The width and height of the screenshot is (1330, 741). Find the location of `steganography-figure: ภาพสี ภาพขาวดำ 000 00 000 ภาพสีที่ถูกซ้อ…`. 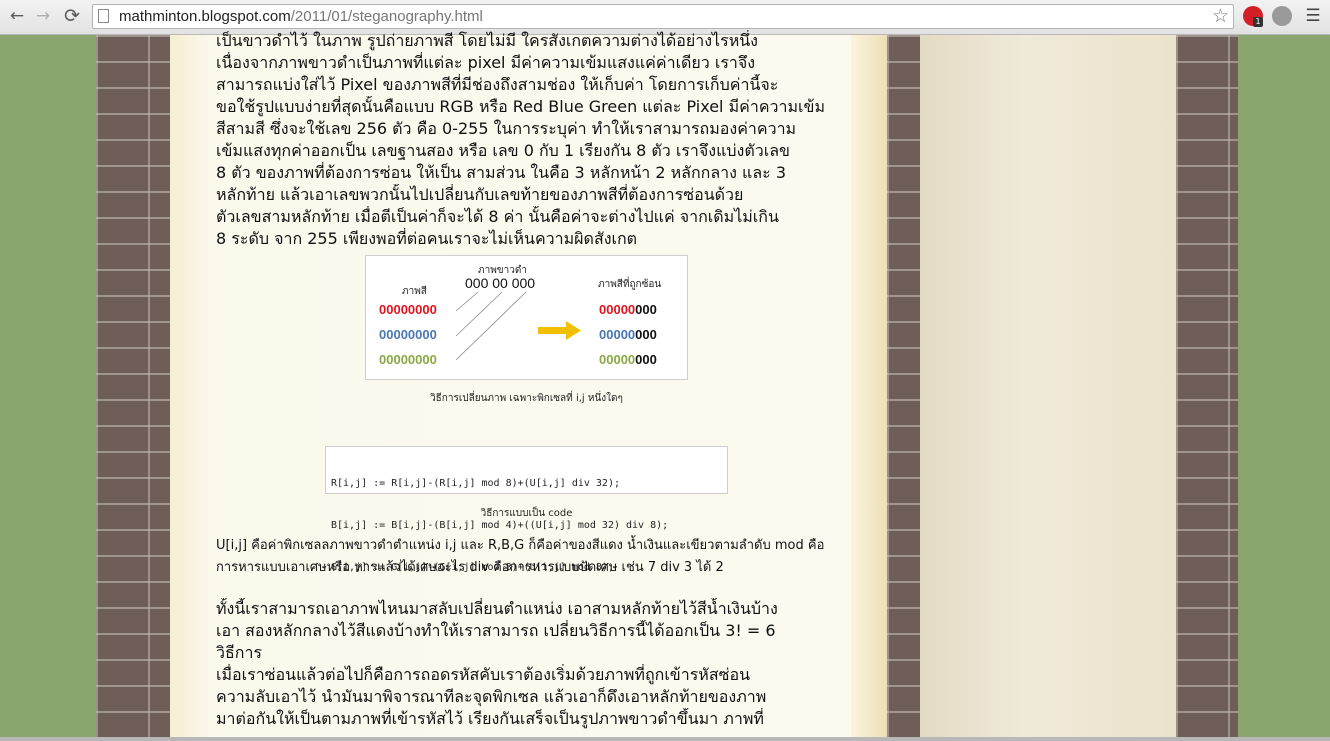

steganography-figure: ภาพสี ภาพขาวดำ 000 00 000 ภาพสีที่ถูกซ้อ… is located at coordinates (526, 317).